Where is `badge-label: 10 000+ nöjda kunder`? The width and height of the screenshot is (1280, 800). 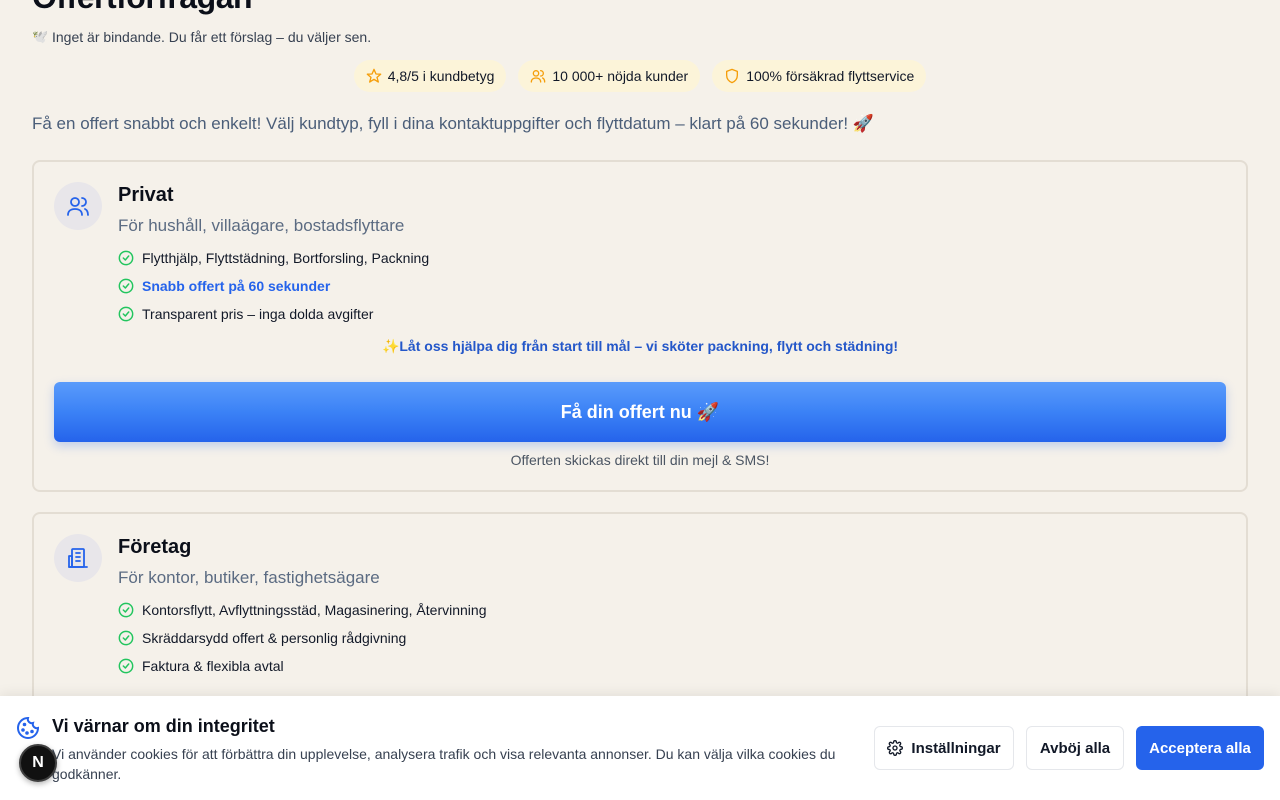
badge-label: 10 000+ nöjda kunder is located at coordinates (620, 76).